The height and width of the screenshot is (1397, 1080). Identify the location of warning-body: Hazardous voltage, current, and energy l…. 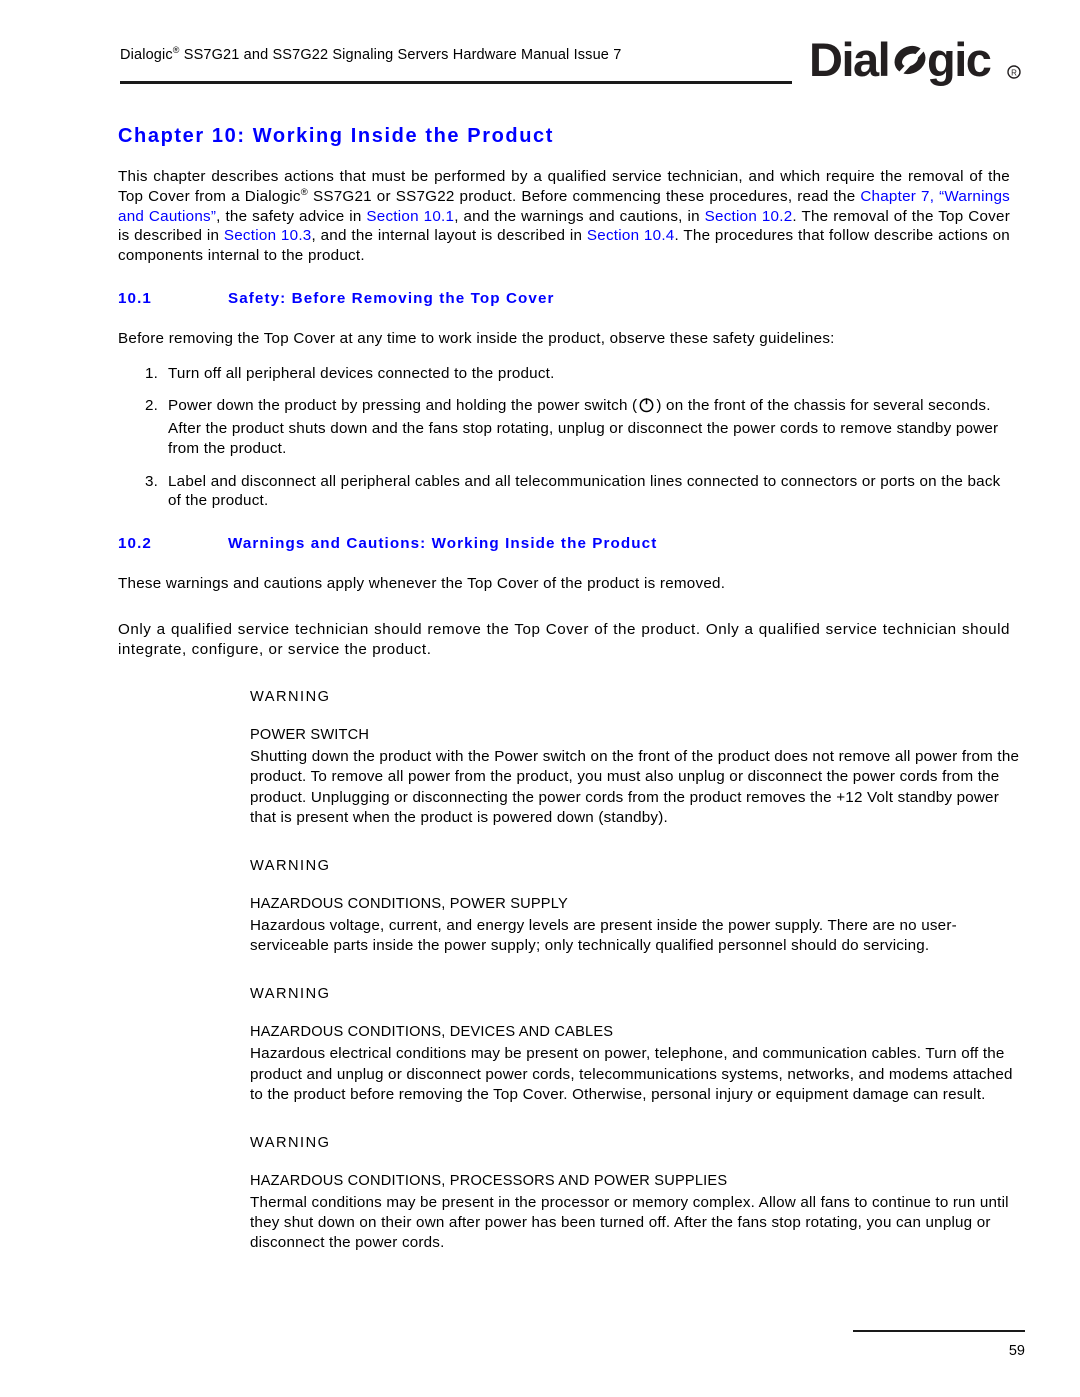
(603, 936).